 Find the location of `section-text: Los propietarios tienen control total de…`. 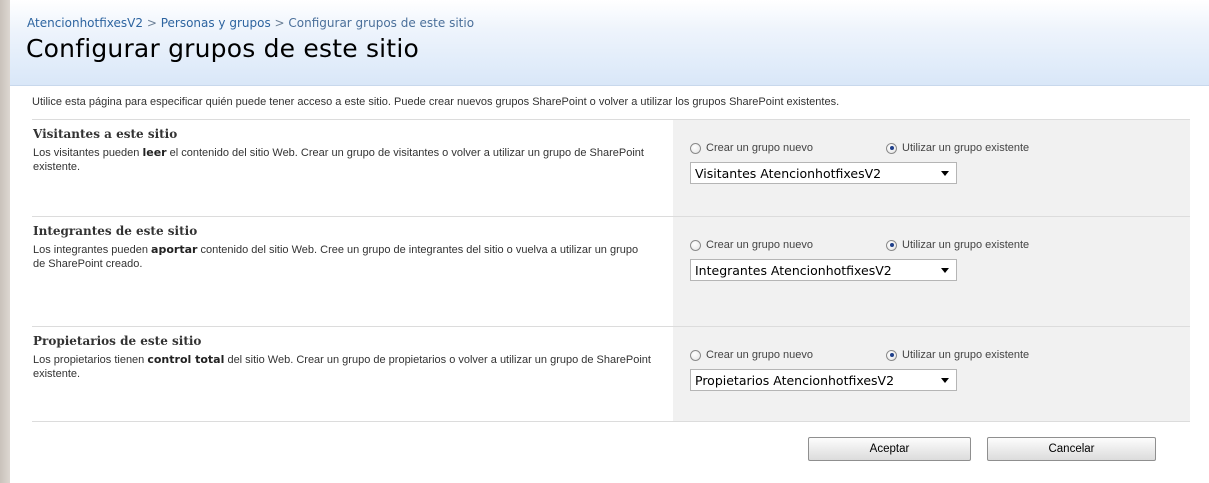

section-text: Los propietarios tienen control total de… is located at coordinates (342, 366).